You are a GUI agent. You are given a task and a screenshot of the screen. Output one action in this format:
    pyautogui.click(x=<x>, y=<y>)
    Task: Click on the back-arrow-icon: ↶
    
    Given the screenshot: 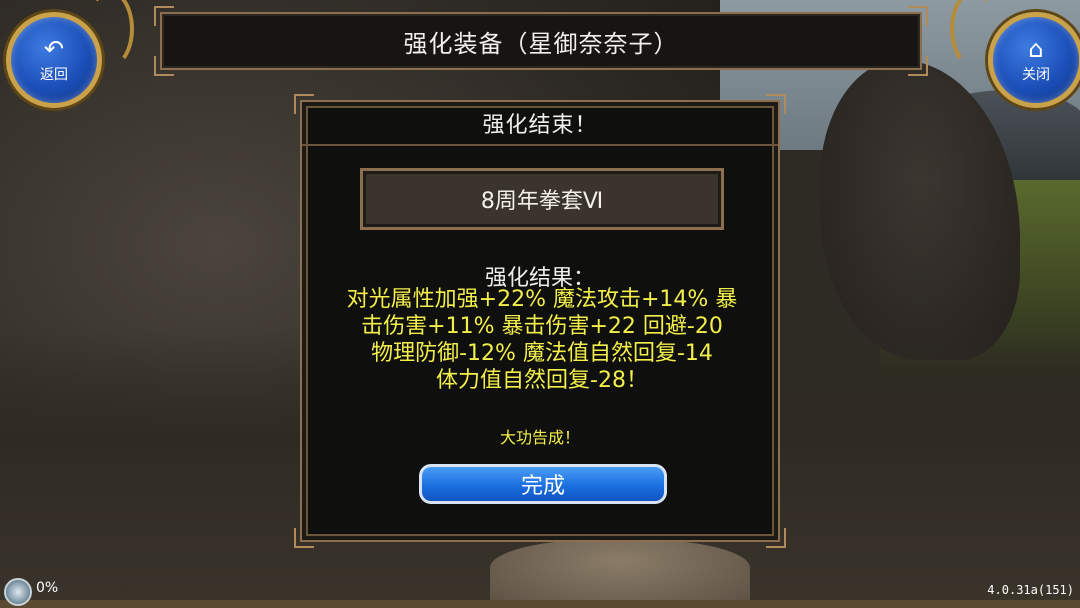 What is the action you would take?
    pyautogui.click(x=54, y=49)
    